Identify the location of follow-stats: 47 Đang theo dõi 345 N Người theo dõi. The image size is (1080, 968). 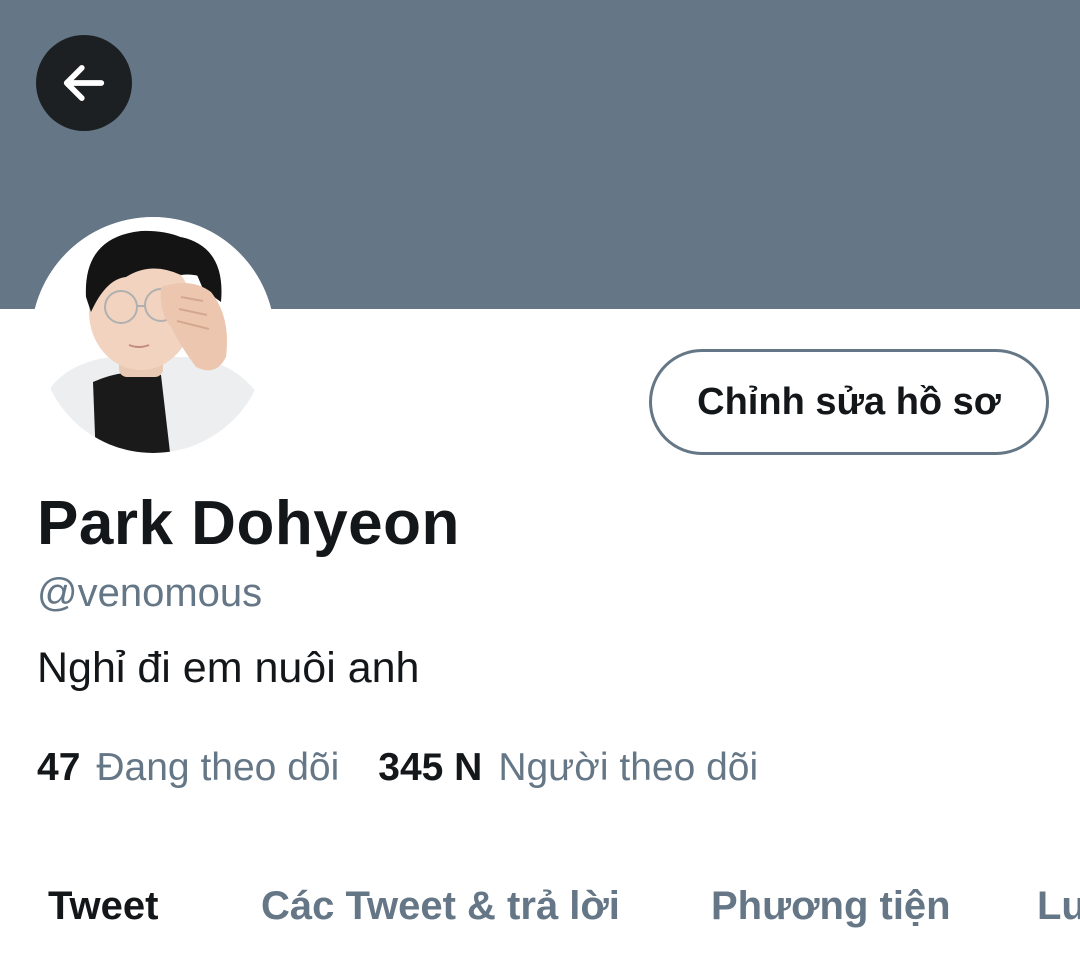
(397, 768).